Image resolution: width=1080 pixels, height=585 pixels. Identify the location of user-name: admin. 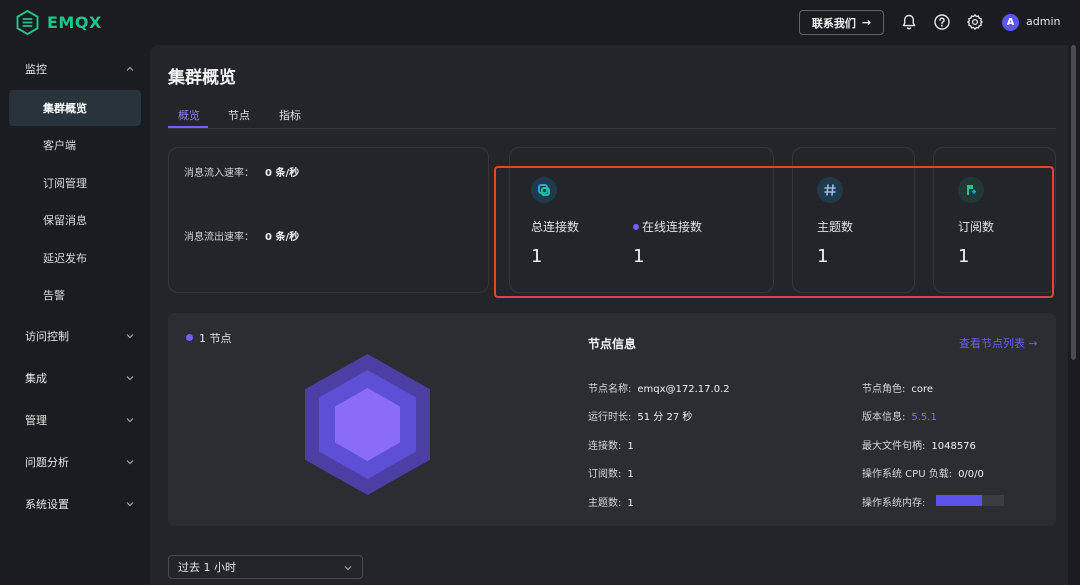
(1043, 21).